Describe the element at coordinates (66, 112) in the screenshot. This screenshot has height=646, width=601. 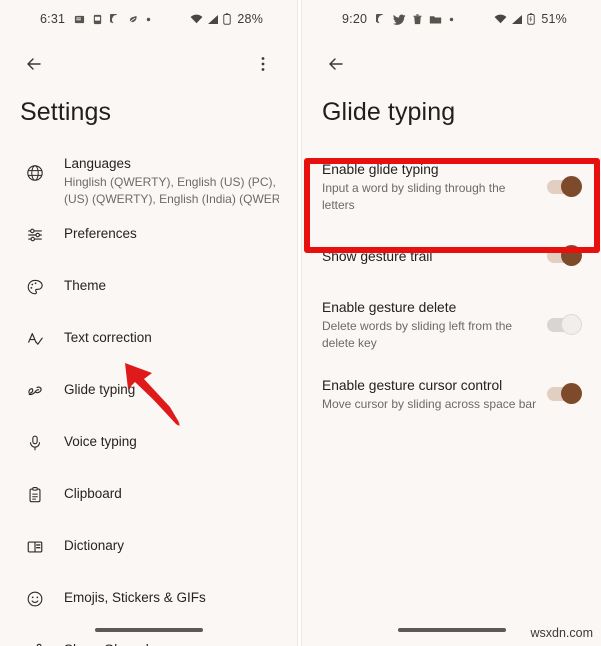
I see `page-title: Settings` at that location.